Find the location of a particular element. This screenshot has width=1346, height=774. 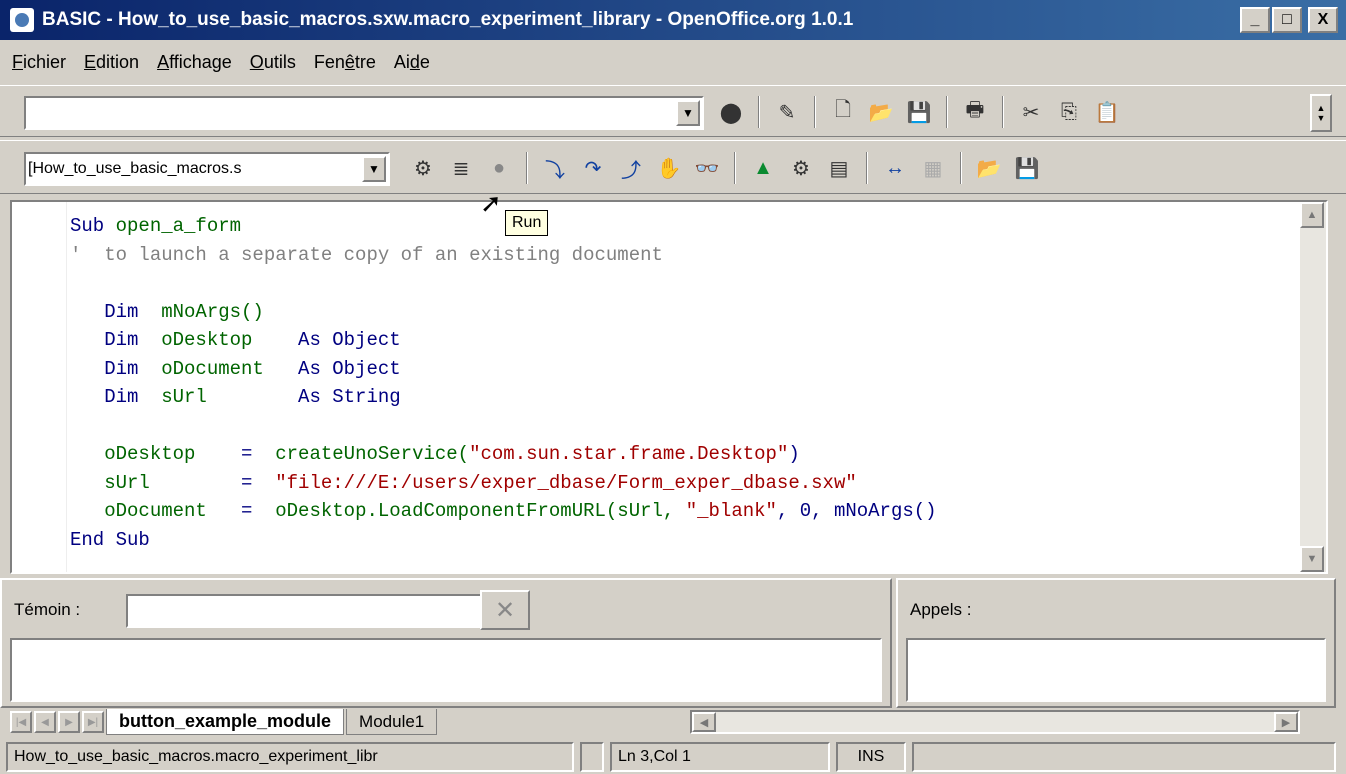

macros-icon: ⚙ is located at coordinates (801, 168).